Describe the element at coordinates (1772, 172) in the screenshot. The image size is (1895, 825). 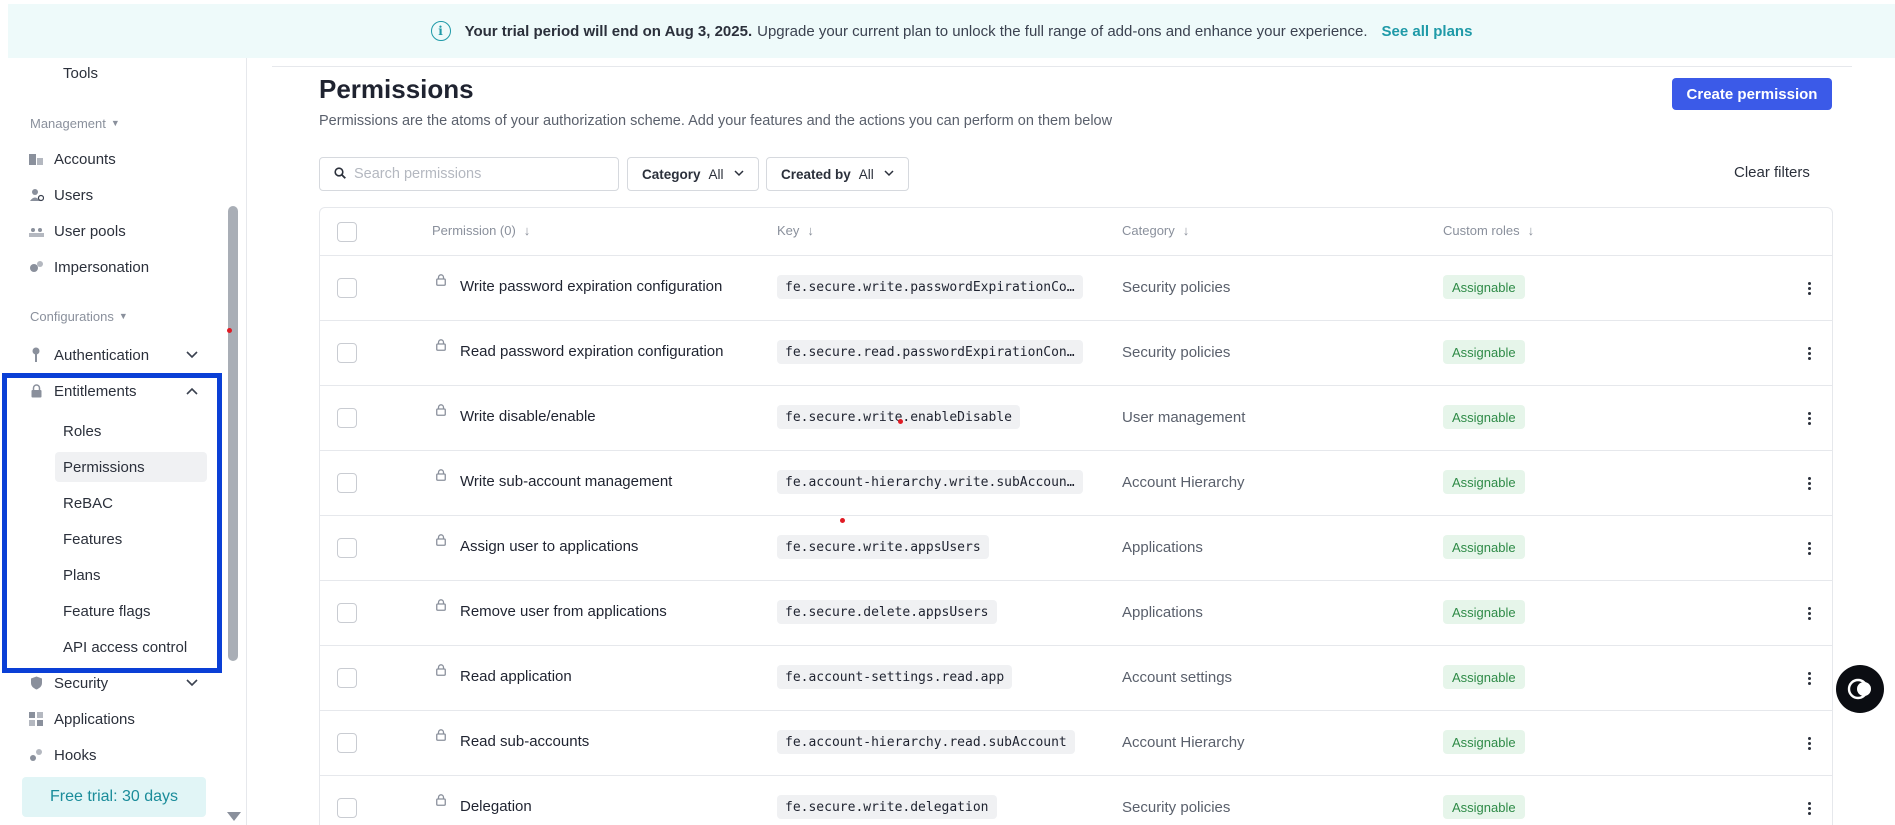
I see `clear-filters-button: Clear filters` at that location.